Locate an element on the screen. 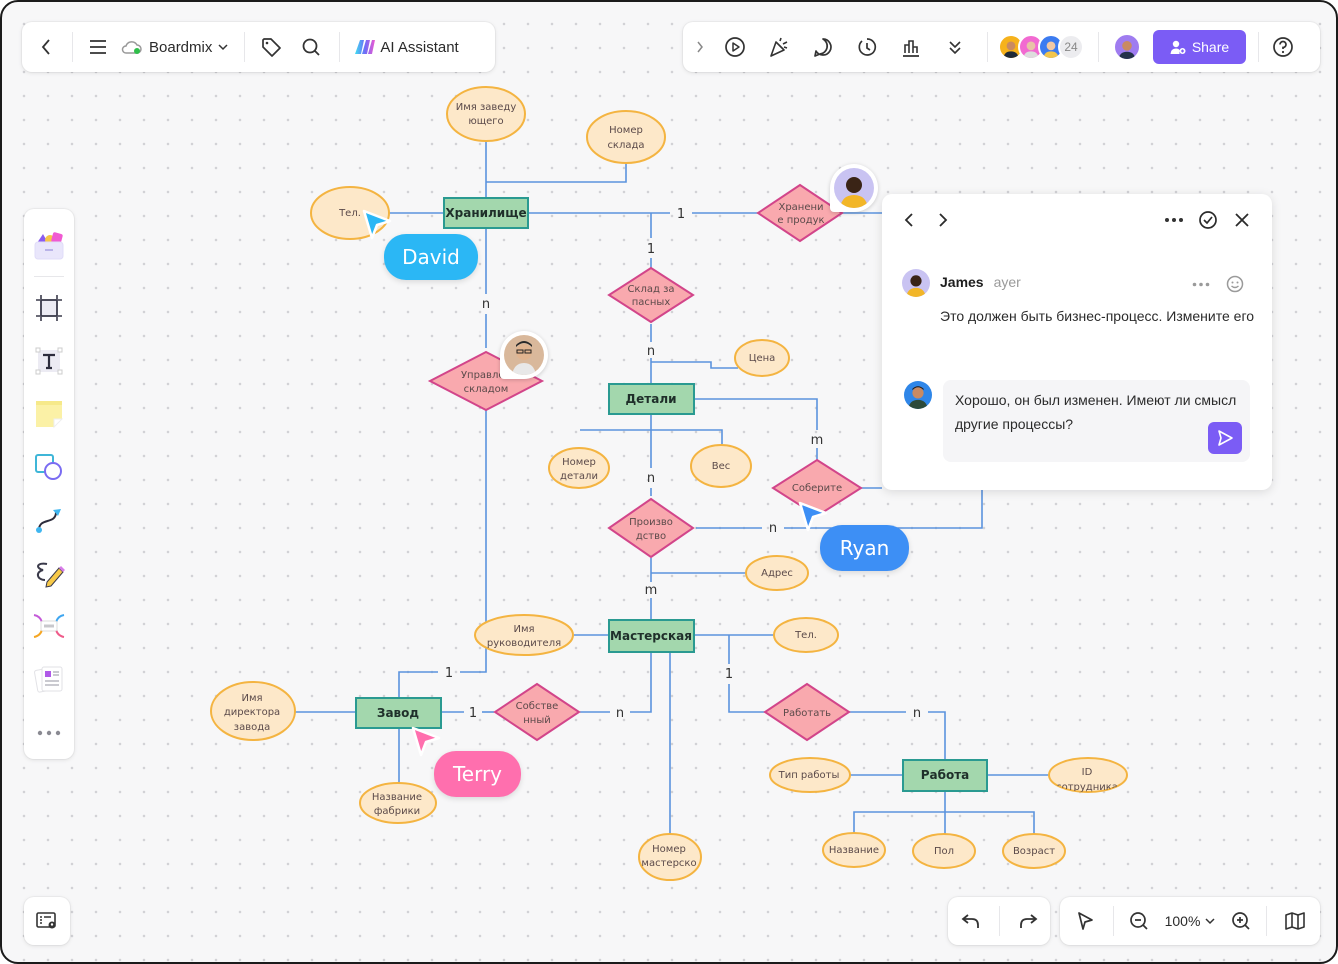 This screenshot has width=1338, height=964. svg-text: Детали is located at coordinates (650, 399).